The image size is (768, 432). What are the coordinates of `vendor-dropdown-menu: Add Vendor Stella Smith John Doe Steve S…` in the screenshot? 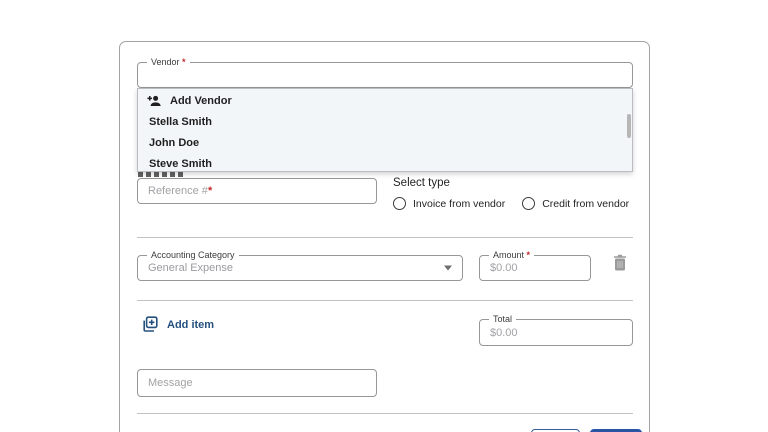 It's located at (385, 130).